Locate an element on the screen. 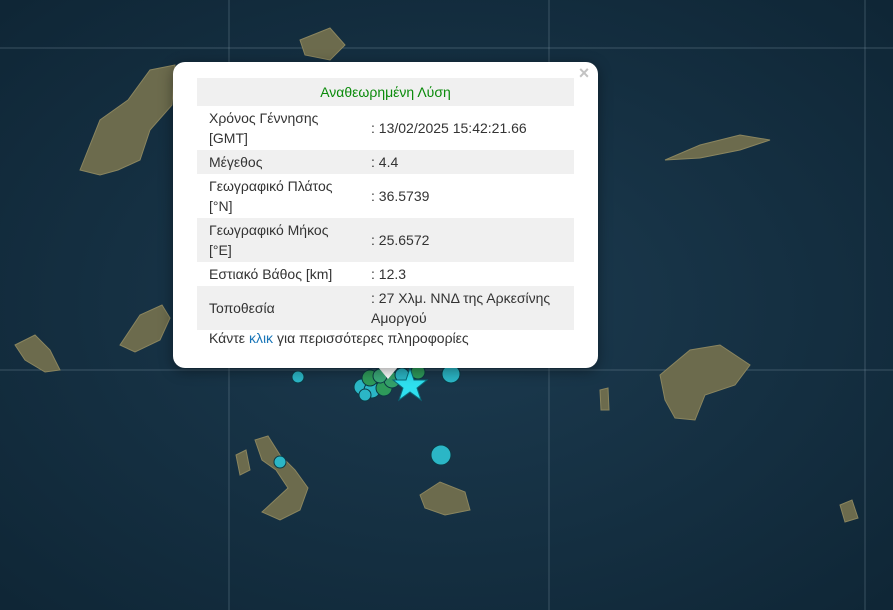 The image size is (893, 610). more-prefix: Κάντε is located at coordinates (227, 338).